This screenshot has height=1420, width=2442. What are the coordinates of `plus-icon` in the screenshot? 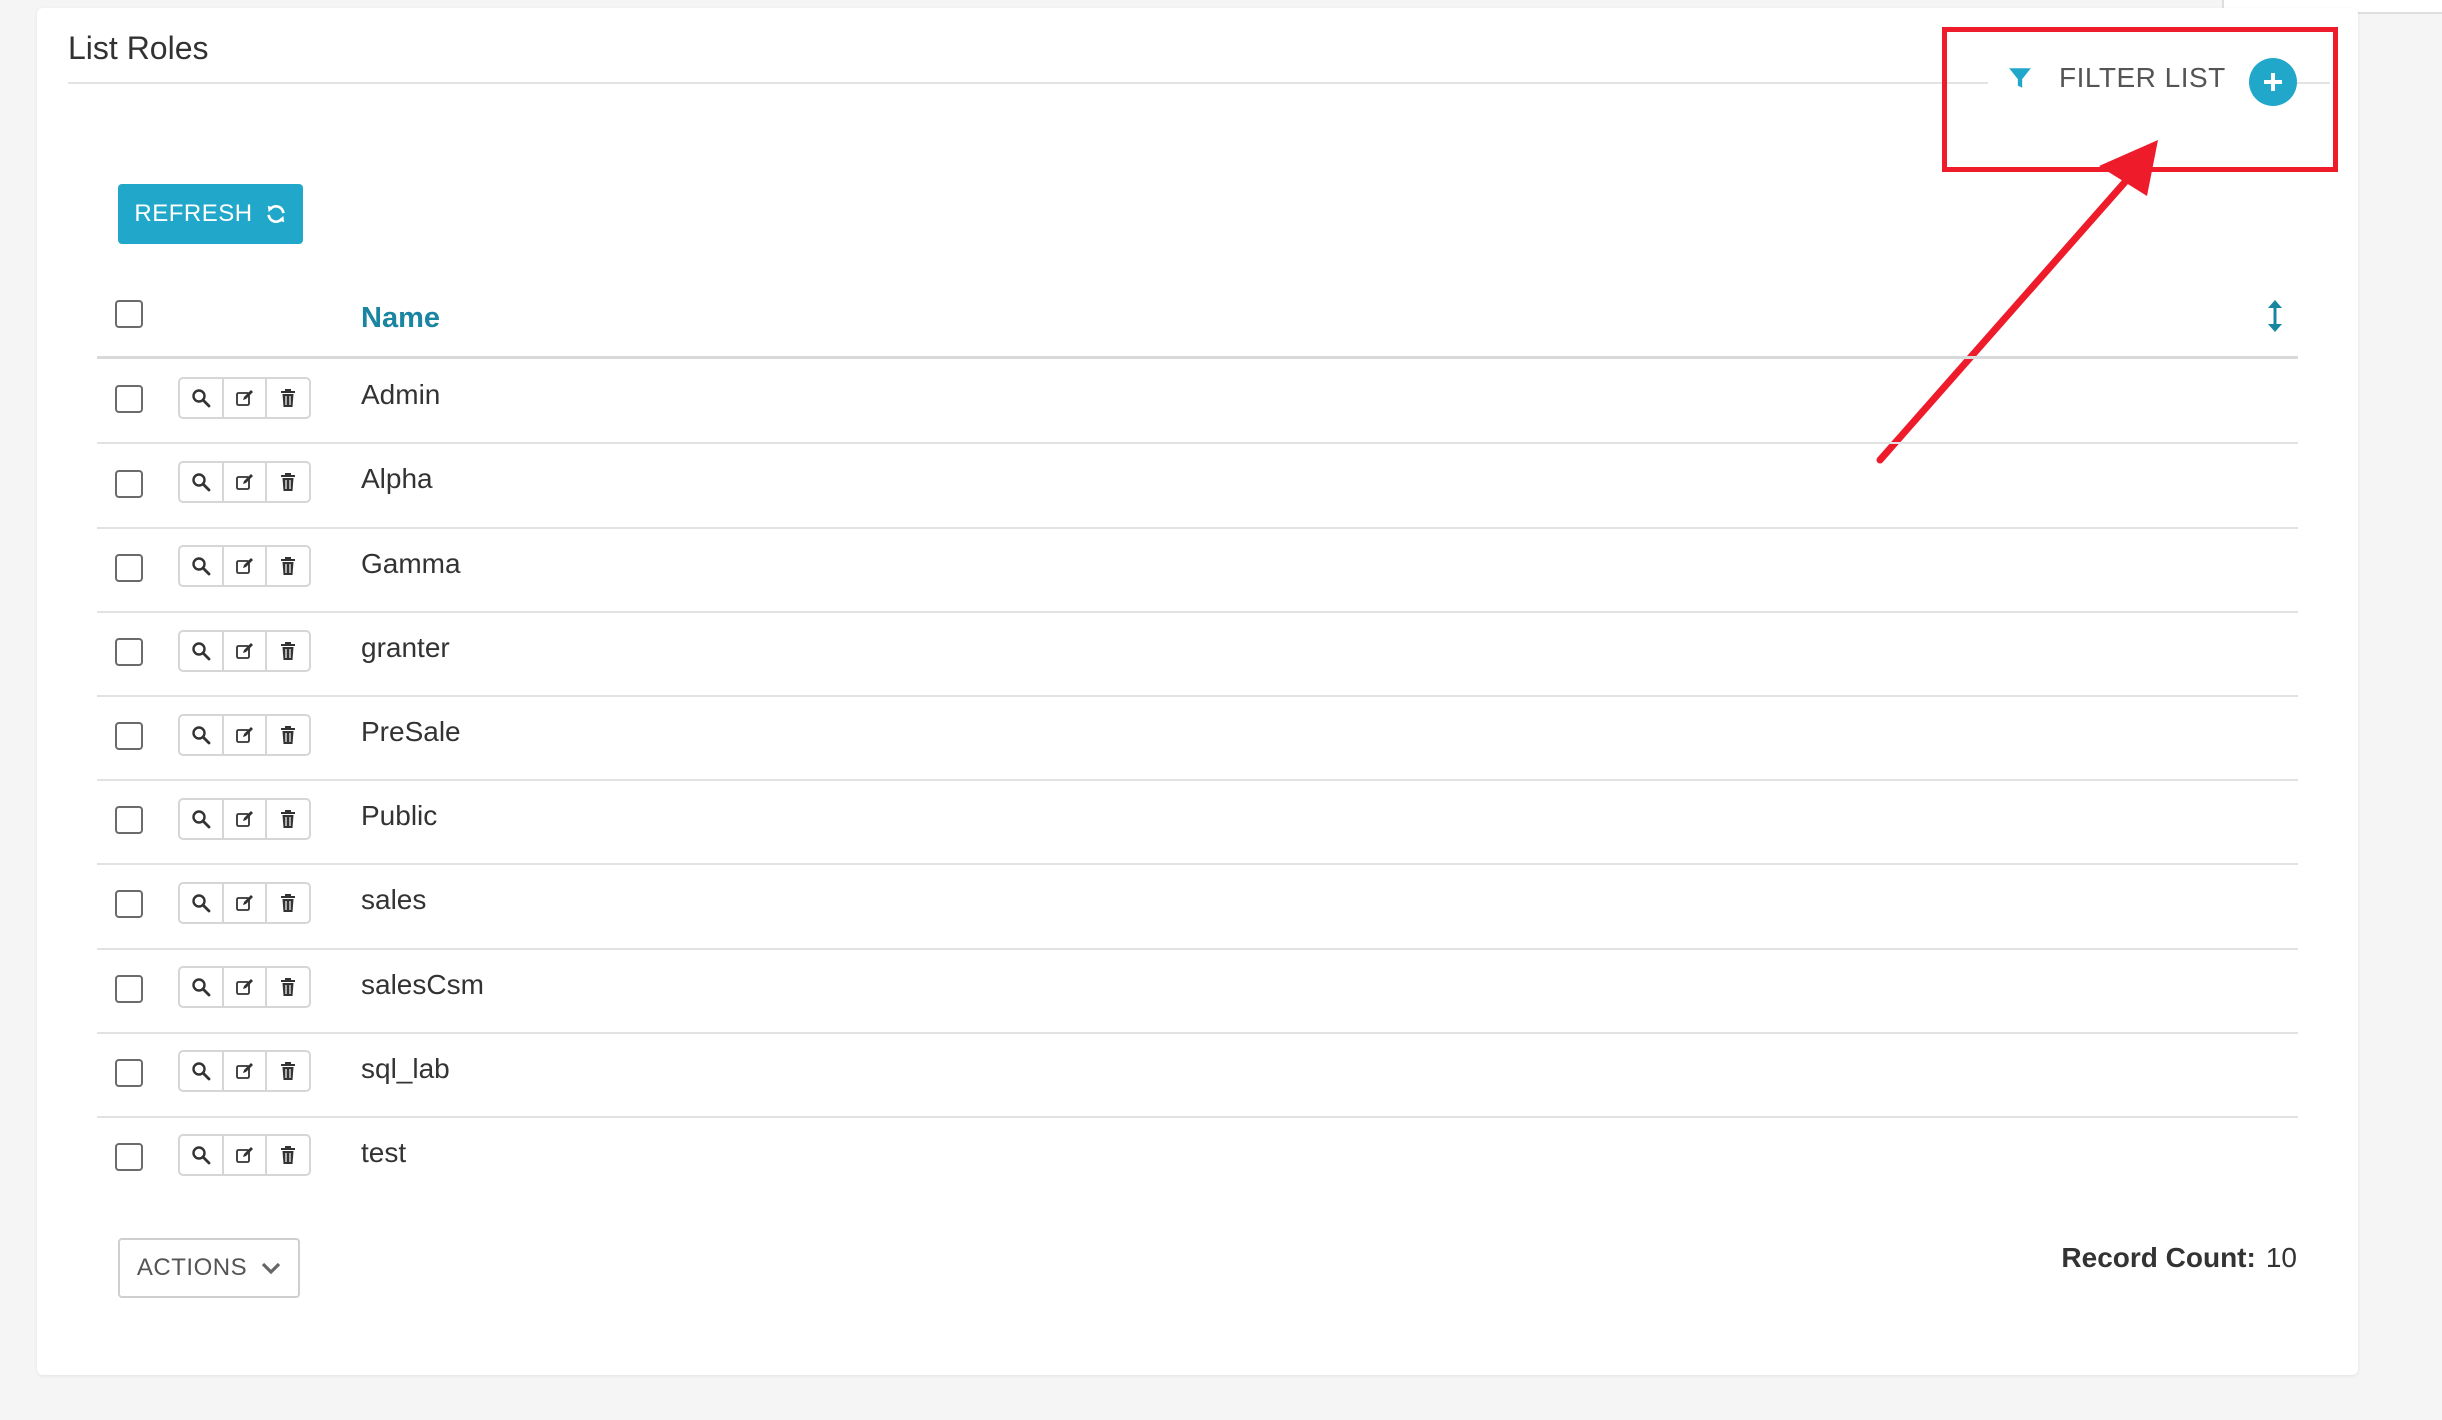 It's located at (2273, 82).